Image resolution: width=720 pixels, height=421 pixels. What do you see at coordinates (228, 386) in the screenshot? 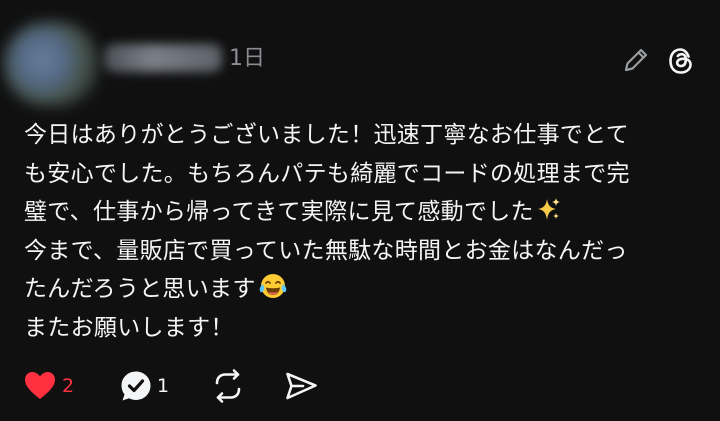
I see `repost-icon` at bounding box center [228, 386].